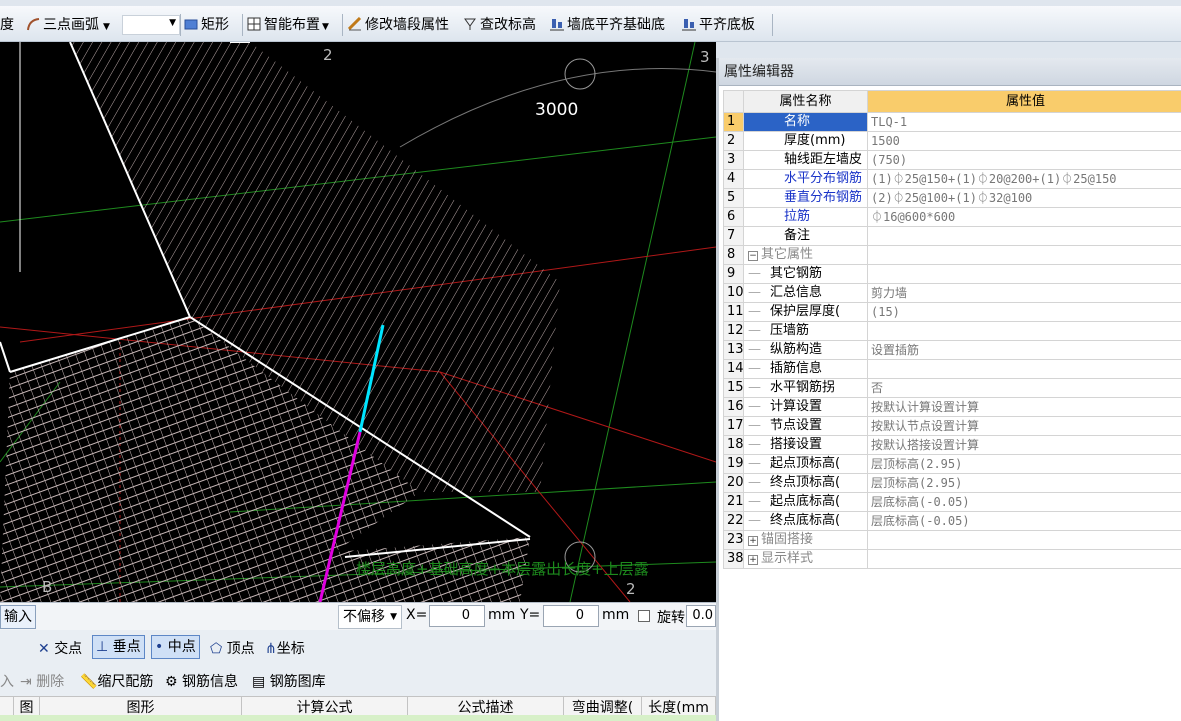 The height and width of the screenshot is (721, 1181). Describe the element at coordinates (7, 25) in the screenshot. I see `toolbar-item-degree: 度` at that location.